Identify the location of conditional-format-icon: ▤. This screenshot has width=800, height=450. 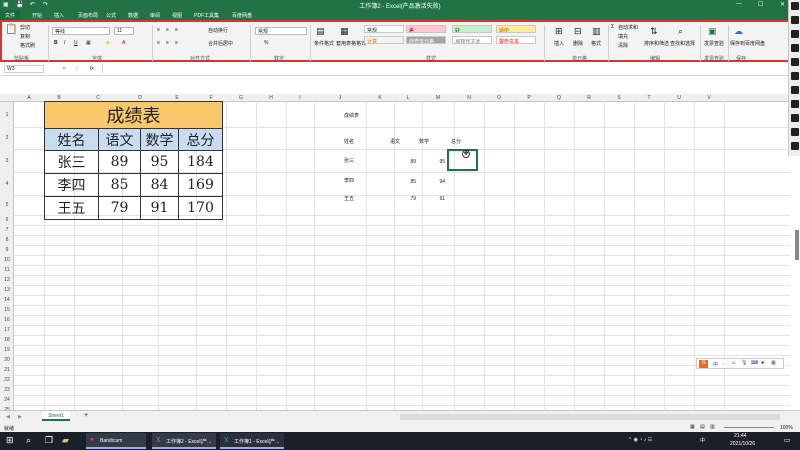
(320, 31).